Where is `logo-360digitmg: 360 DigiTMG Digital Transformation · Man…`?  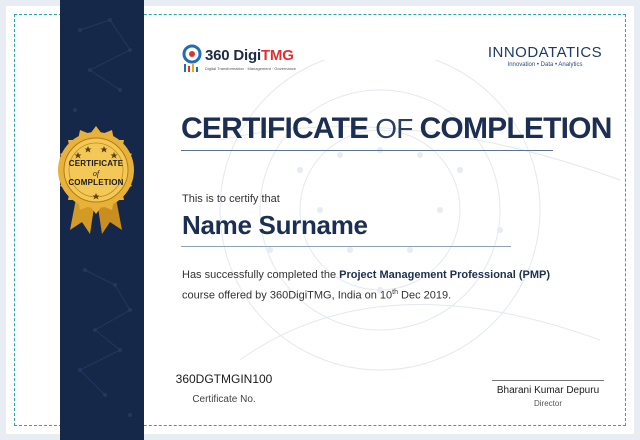 logo-360digitmg: 360 DigiTMG Digital Transformation · Man… is located at coordinates (241, 62).